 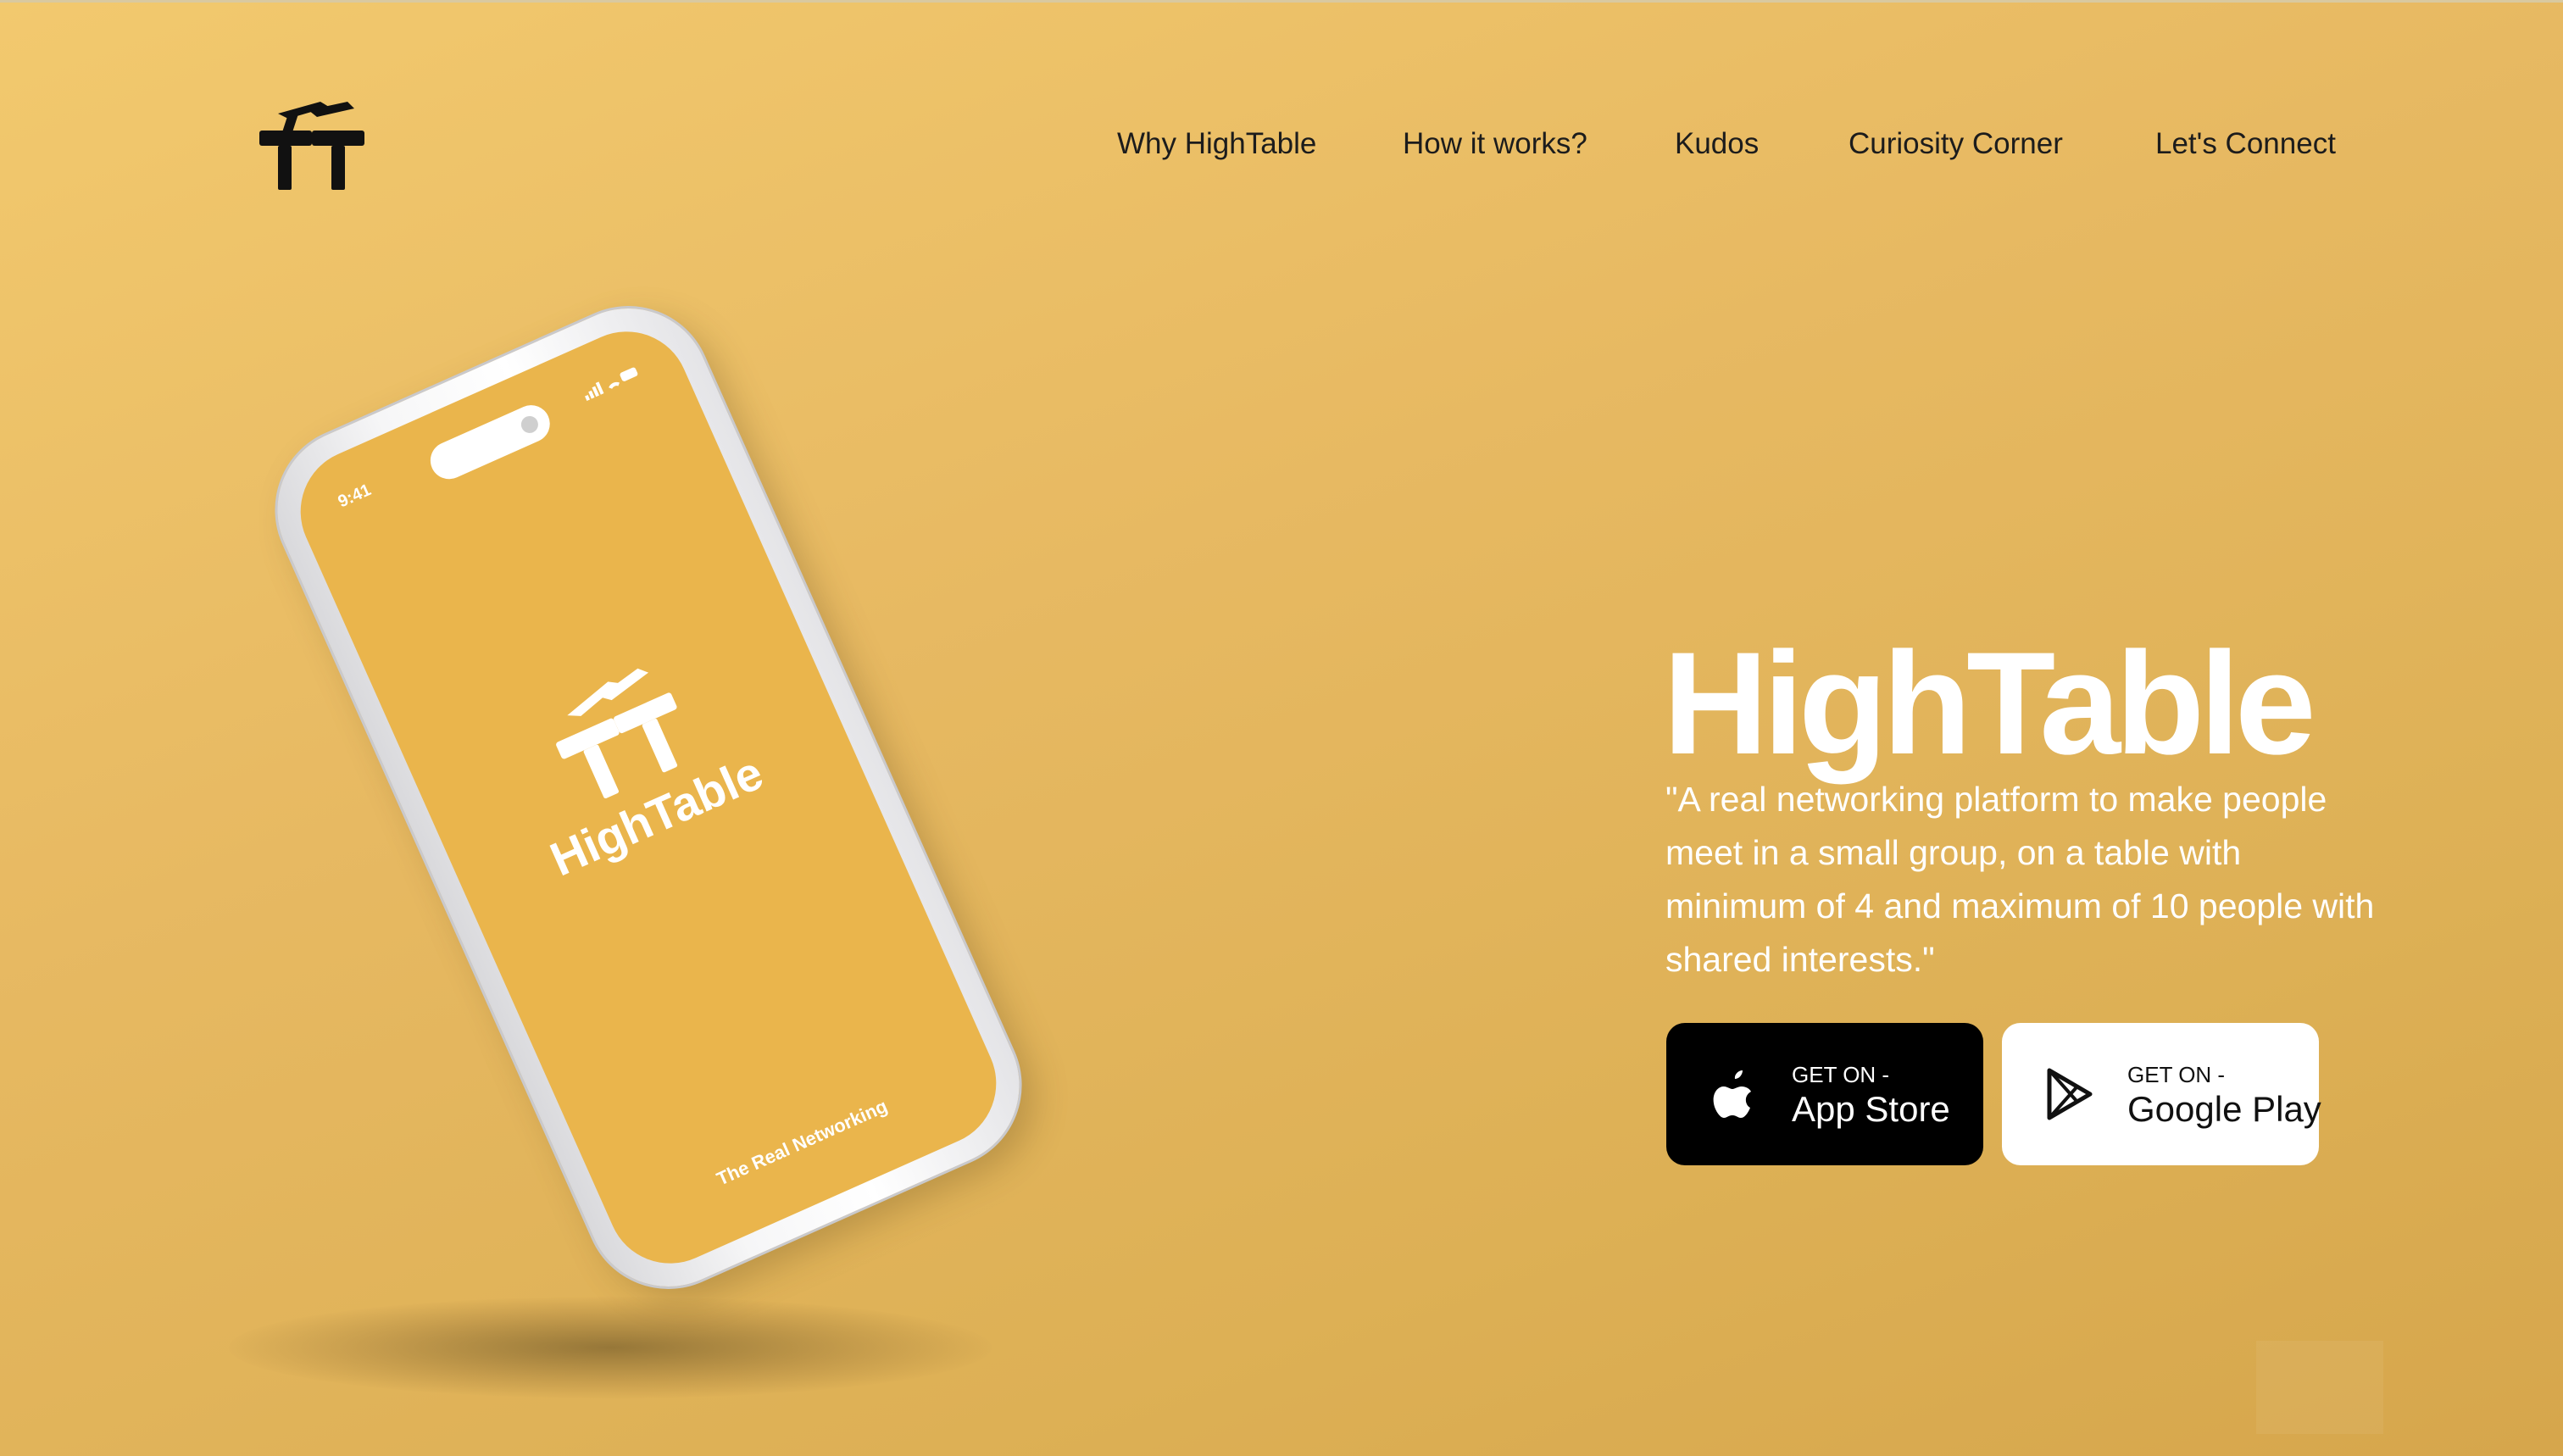 I want to click on google-play-label: Google Play, so click(x=2224, y=1109).